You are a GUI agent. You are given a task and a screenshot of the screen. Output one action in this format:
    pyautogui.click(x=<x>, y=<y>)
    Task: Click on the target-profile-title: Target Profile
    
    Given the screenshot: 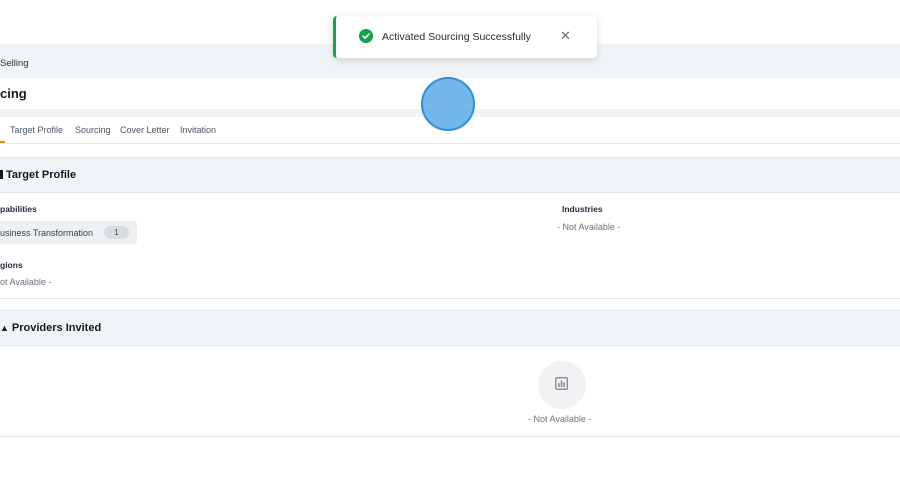 What is the action you would take?
    pyautogui.click(x=38, y=175)
    